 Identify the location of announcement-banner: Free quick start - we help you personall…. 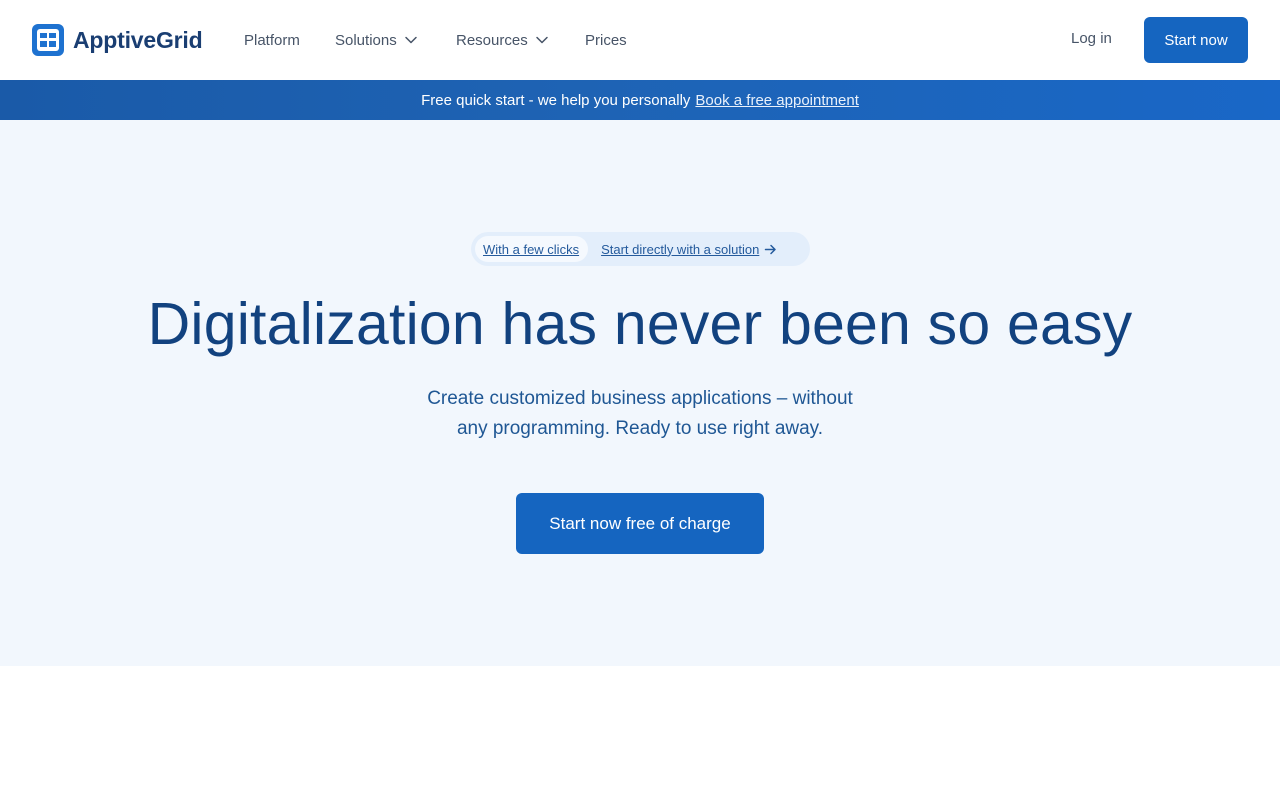
(640, 100).